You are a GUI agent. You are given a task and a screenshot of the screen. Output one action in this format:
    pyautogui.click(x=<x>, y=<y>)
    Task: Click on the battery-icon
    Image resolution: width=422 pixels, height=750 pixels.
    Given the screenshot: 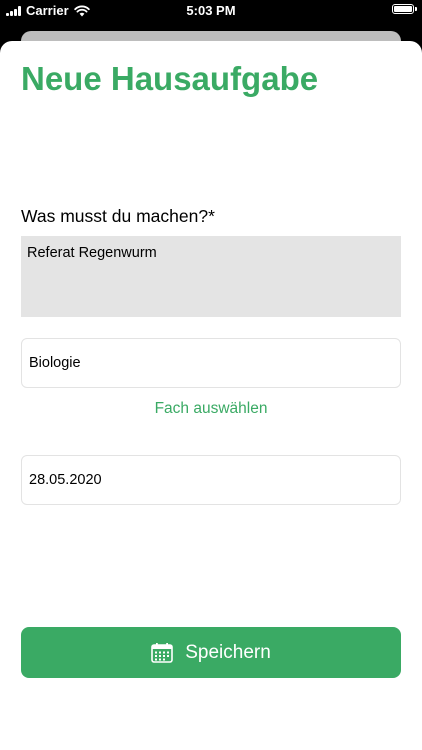 What is the action you would take?
    pyautogui.click(x=404, y=9)
    